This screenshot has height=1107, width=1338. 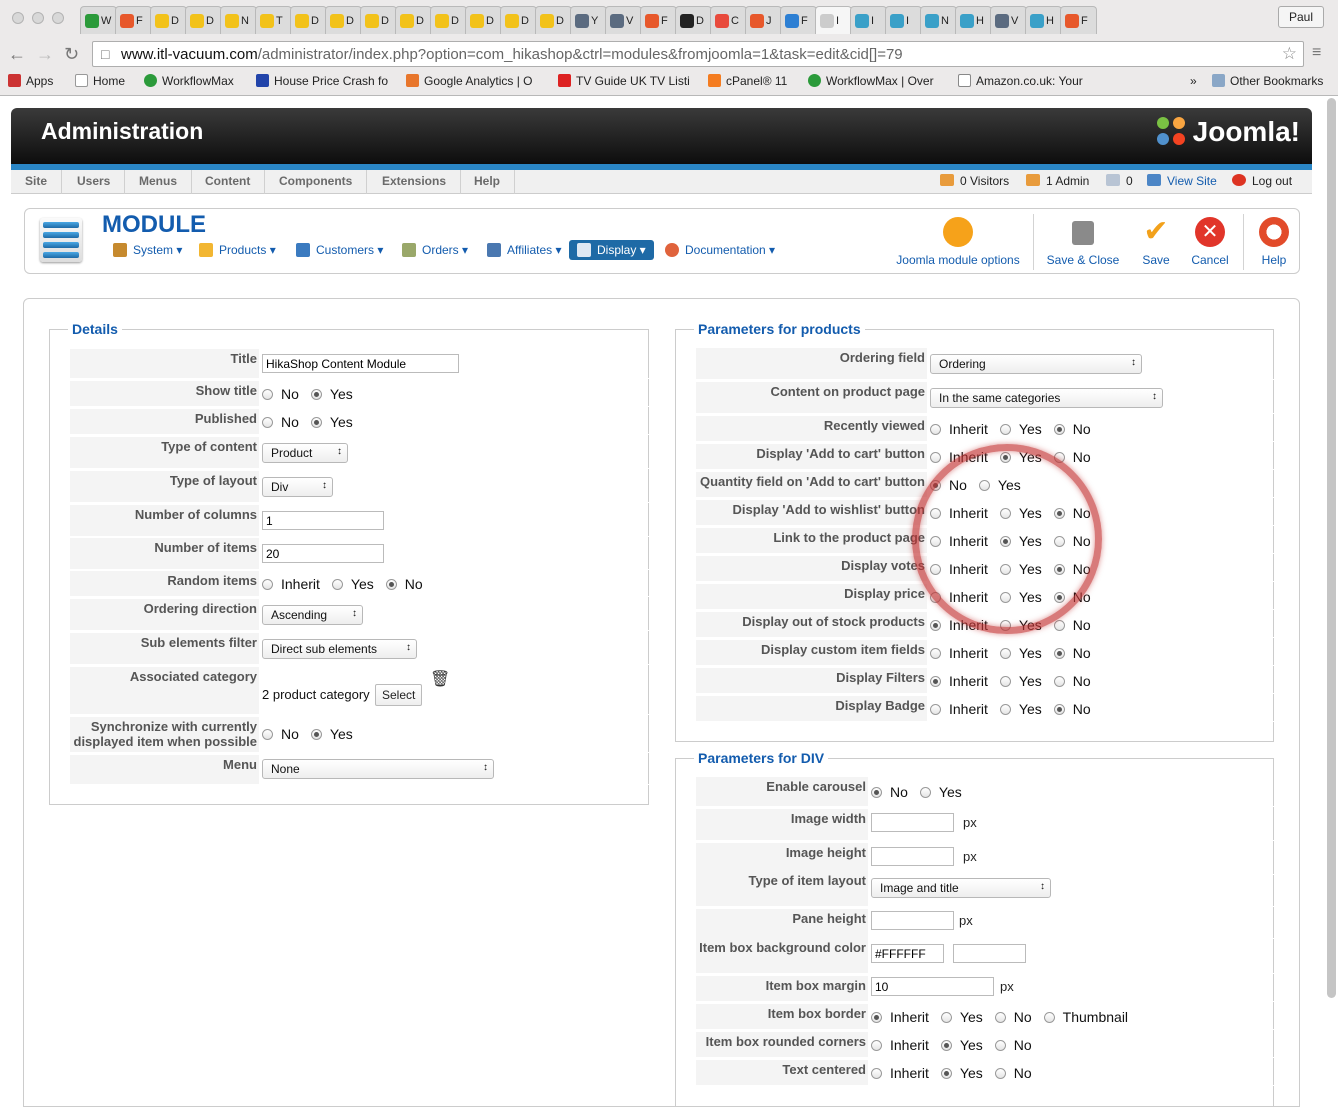 What do you see at coordinates (17, 54) in the screenshot?
I see `back-icon: ←` at bounding box center [17, 54].